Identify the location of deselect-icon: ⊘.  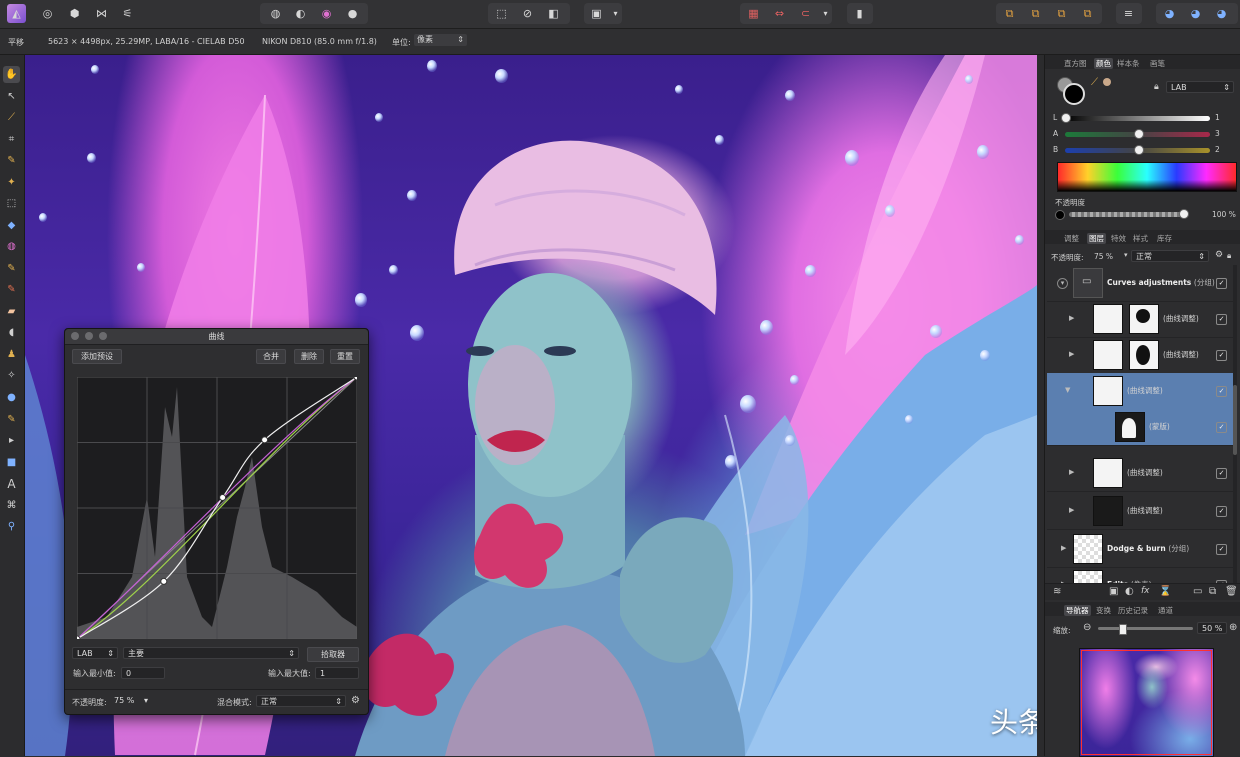
(527, 13).